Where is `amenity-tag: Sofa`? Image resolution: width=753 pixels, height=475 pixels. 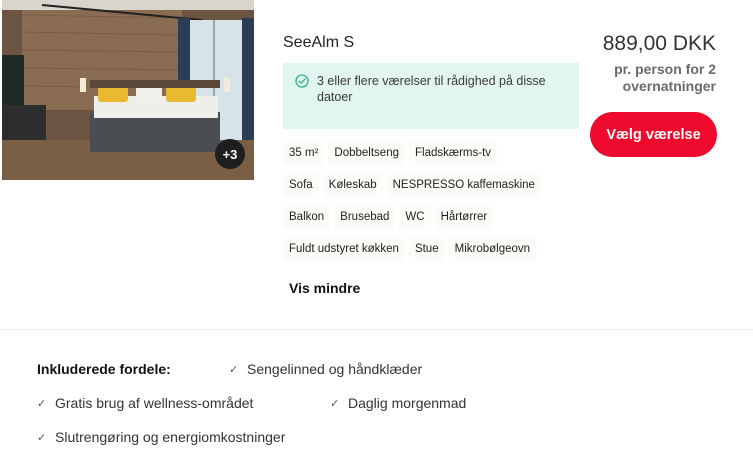
amenity-tag: Sofa is located at coordinates (301, 185).